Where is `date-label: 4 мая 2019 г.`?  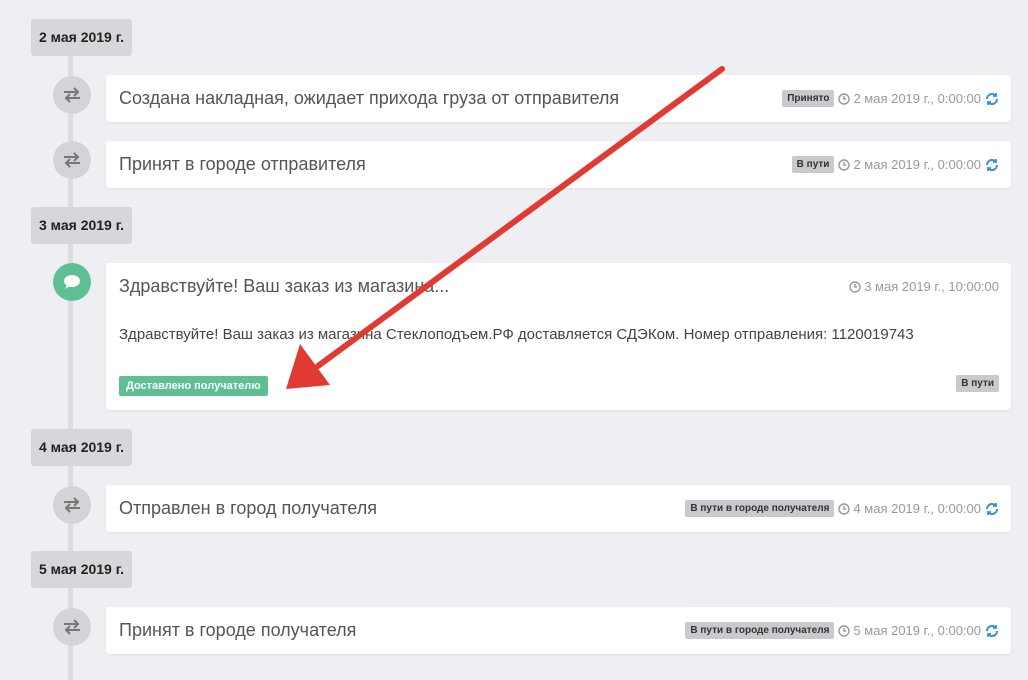 date-label: 4 мая 2019 г. is located at coordinates (82, 447).